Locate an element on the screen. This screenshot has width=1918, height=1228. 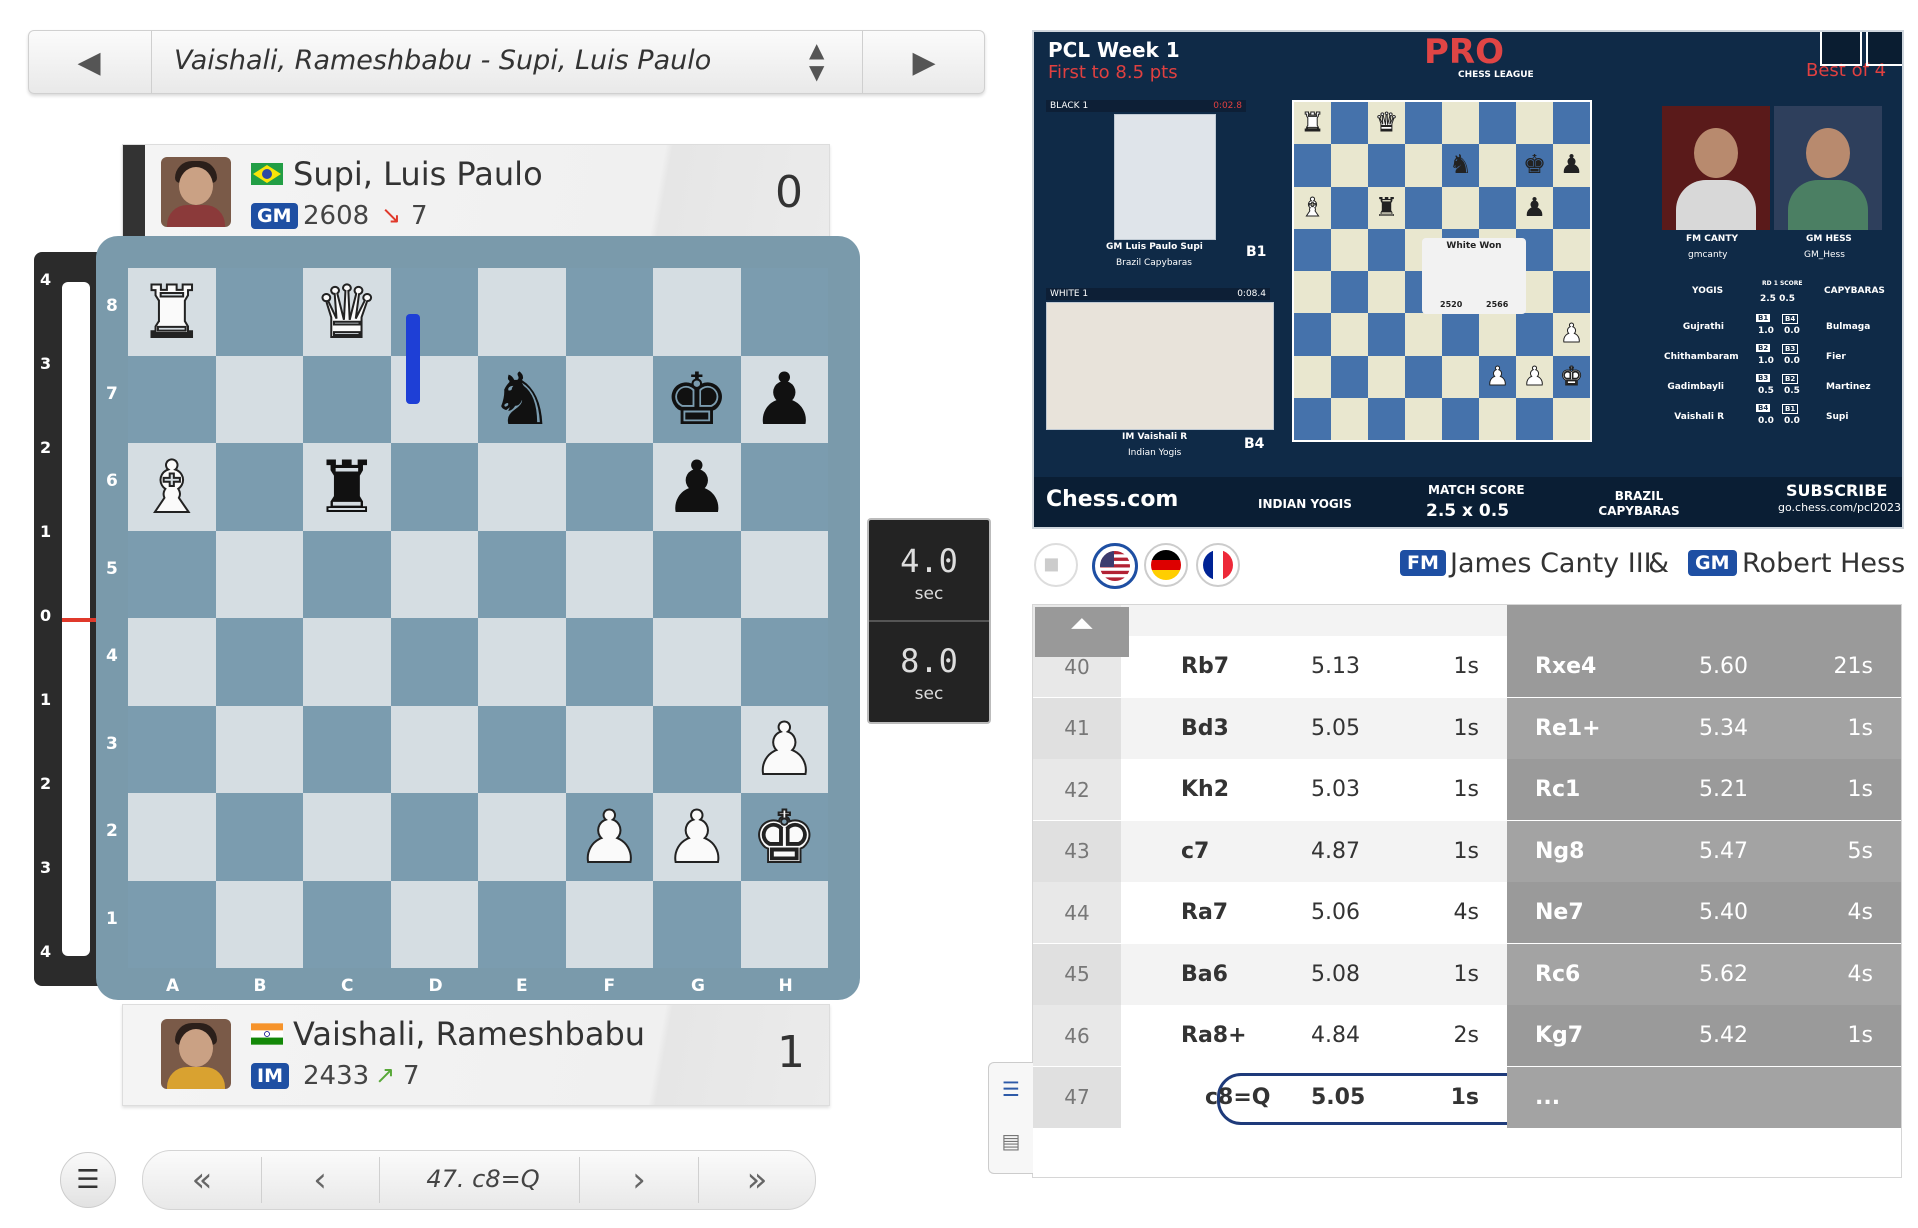
black-move-cell: Ne7 5.40 4s is located at coordinates (1704, 912).